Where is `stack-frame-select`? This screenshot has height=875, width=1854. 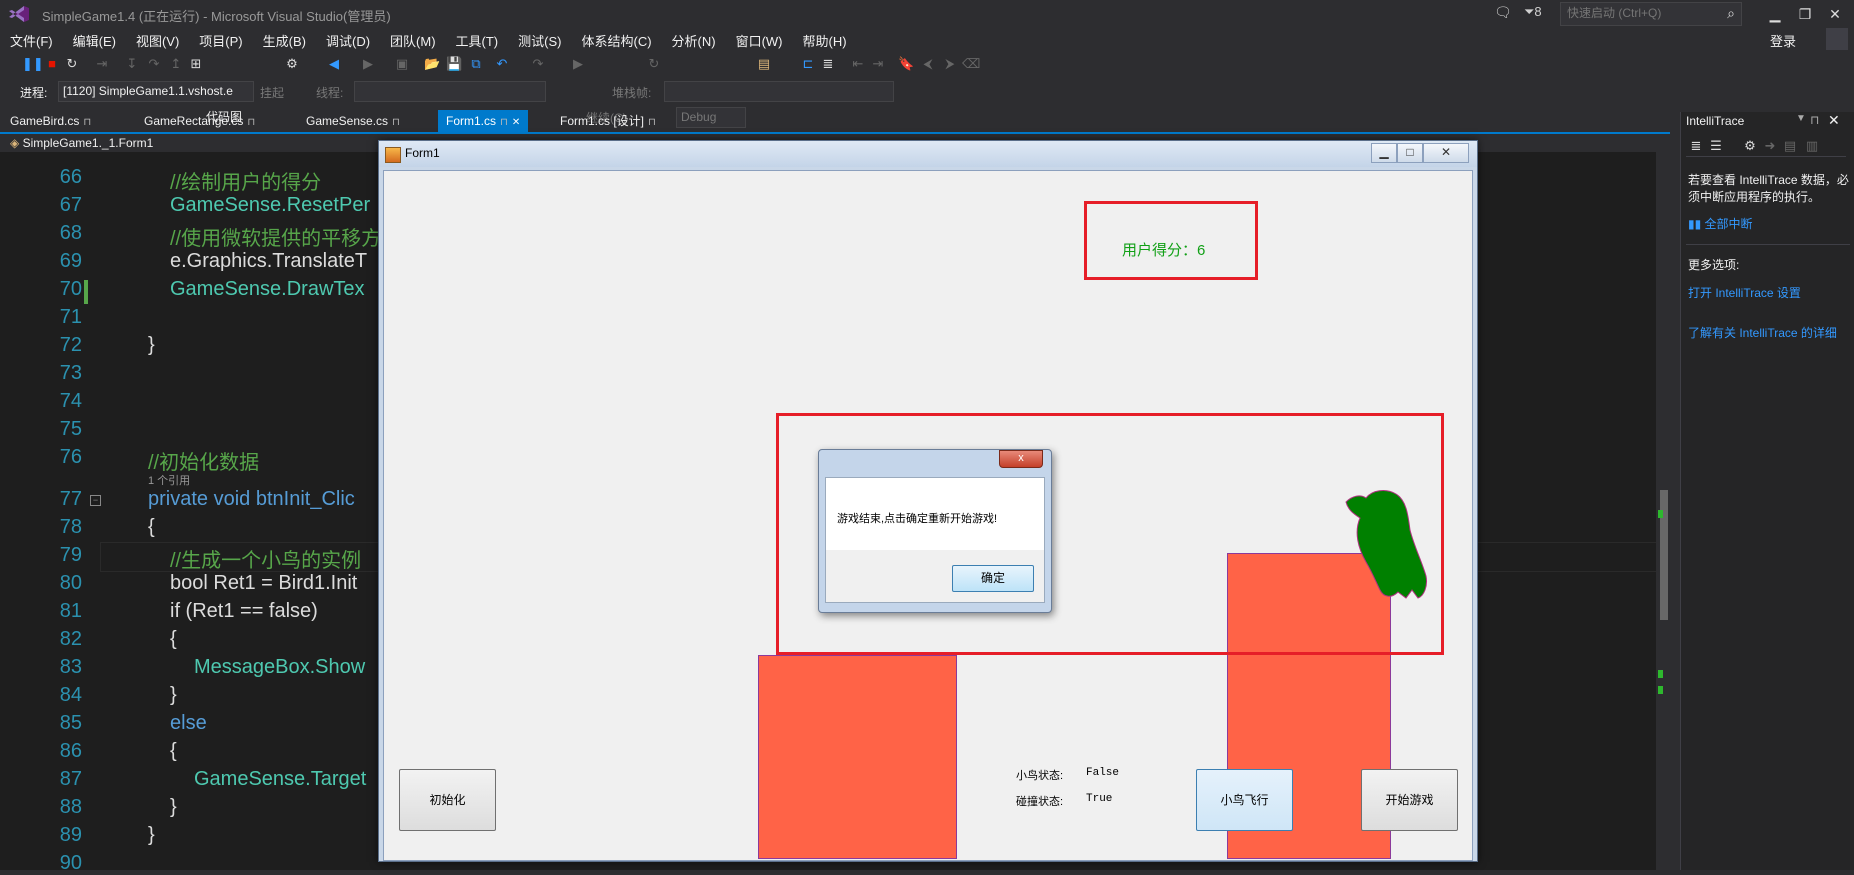
stack-frame-select is located at coordinates (779, 91).